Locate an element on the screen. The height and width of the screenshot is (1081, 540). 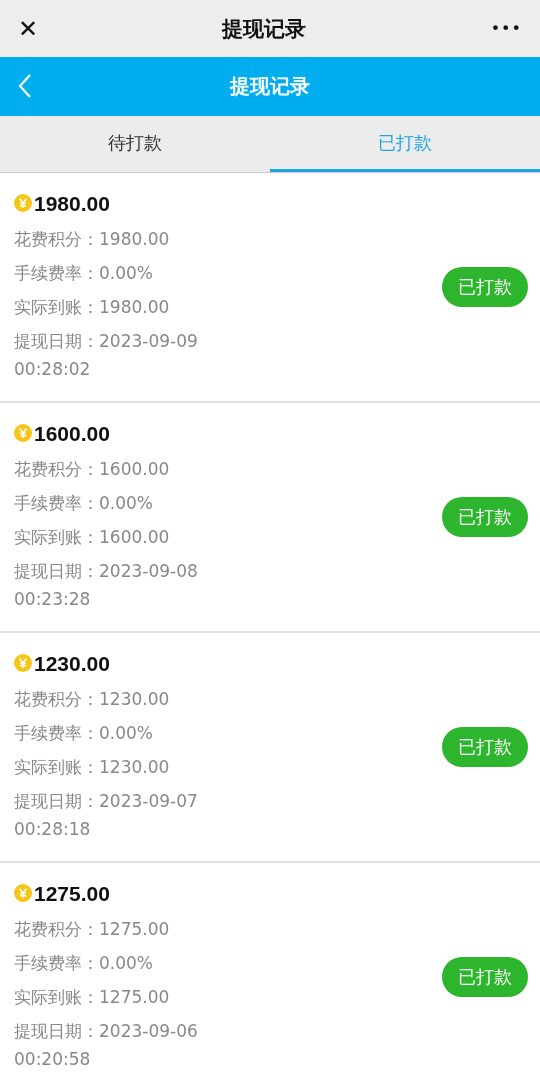
record-detail: 提现日期：2023-09-08 00:23:28 is located at coordinates (106, 585).